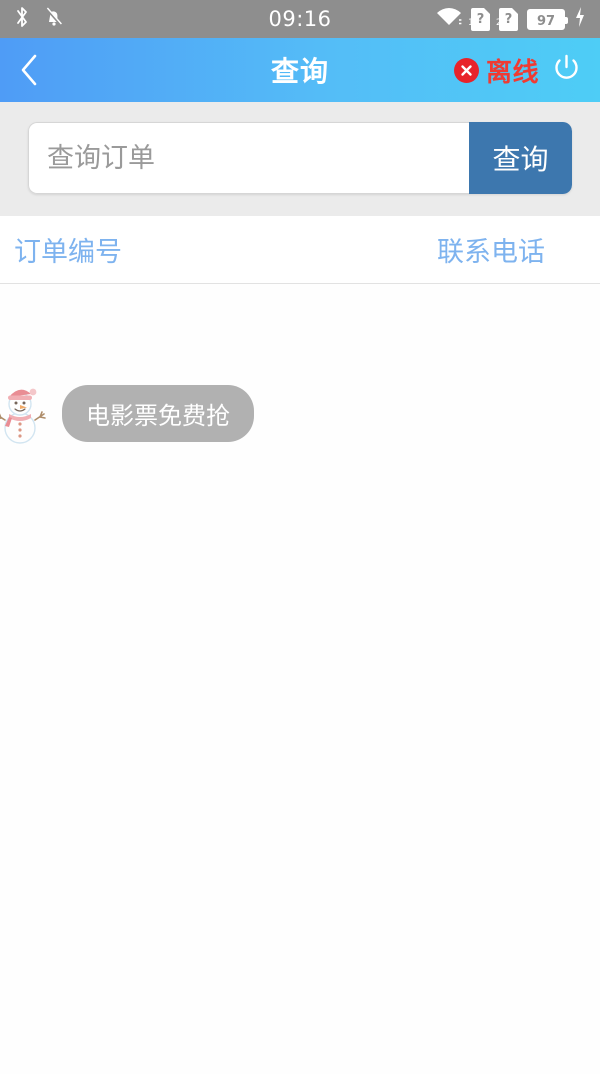  Describe the element at coordinates (24, 413) in the screenshot. I see `snowman-icon` at that location.